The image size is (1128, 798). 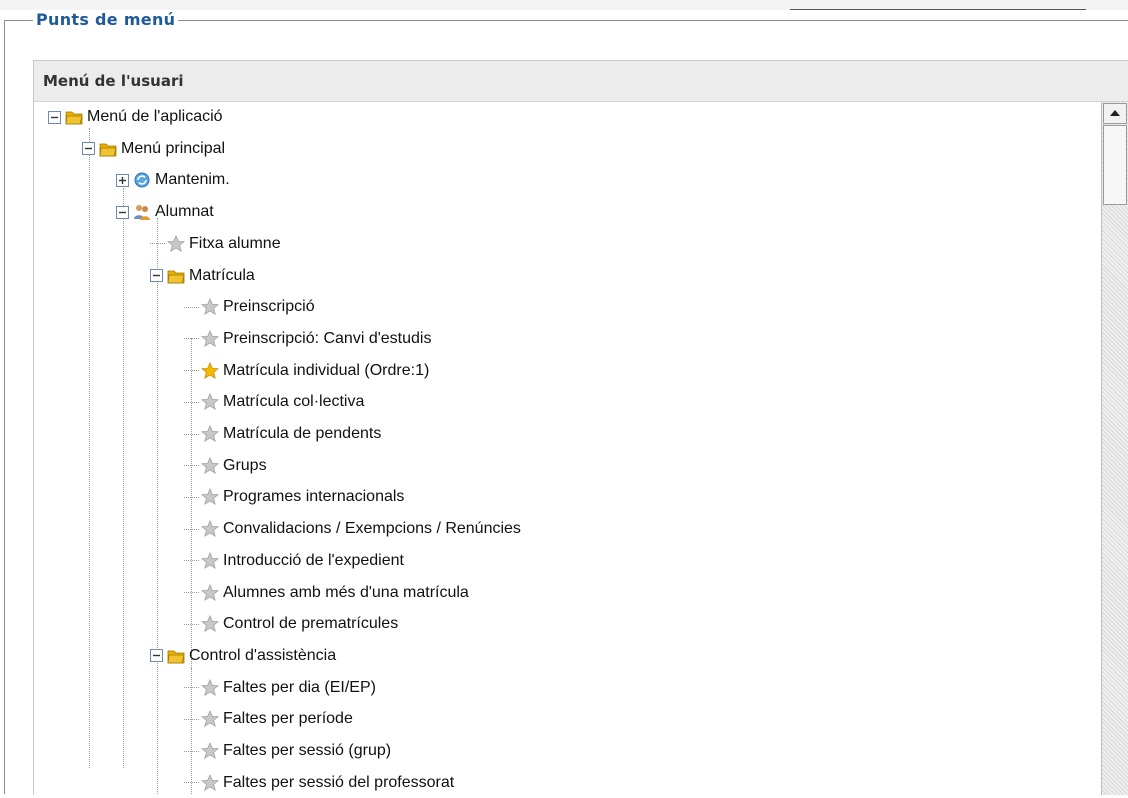 What do you see at coordinates (938, 9) in the screenshot?
I see `top-input-underline` at bounding box center [938, 9].